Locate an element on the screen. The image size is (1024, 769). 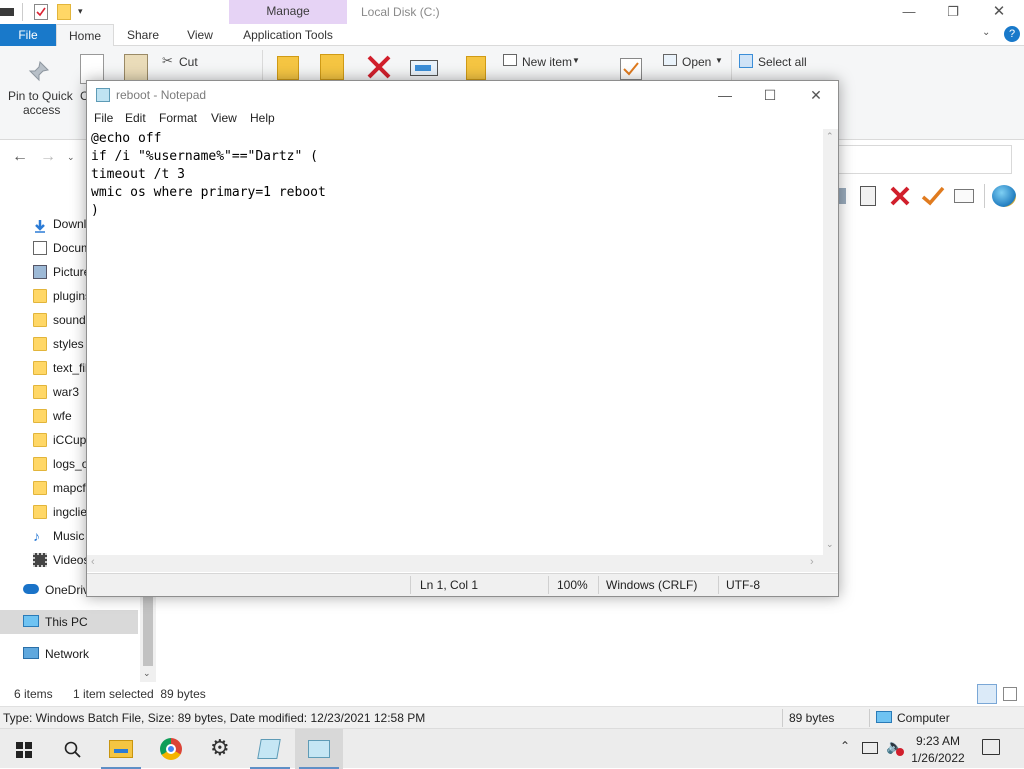
notepad-vertical-scrollbar: ⌃ ⌄ is located at coordinates (830, 342).